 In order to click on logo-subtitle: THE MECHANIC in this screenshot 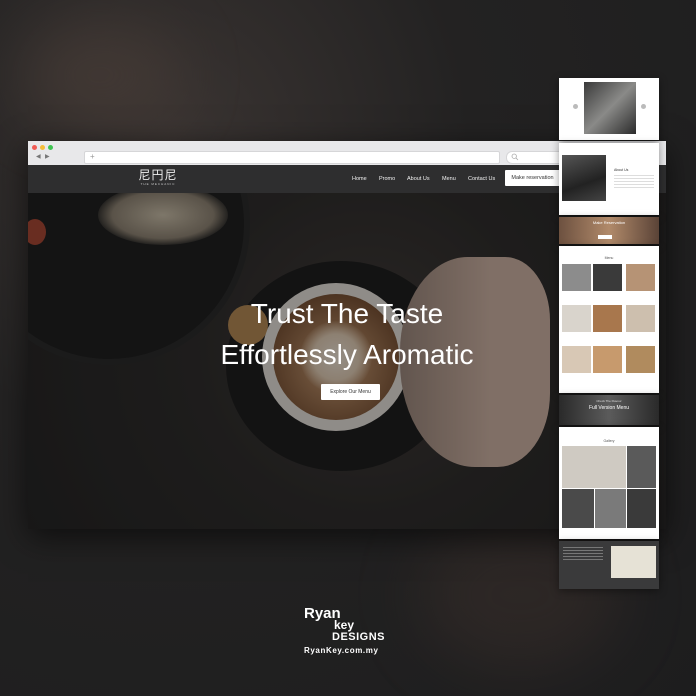, I will do `click(158, 184)`.